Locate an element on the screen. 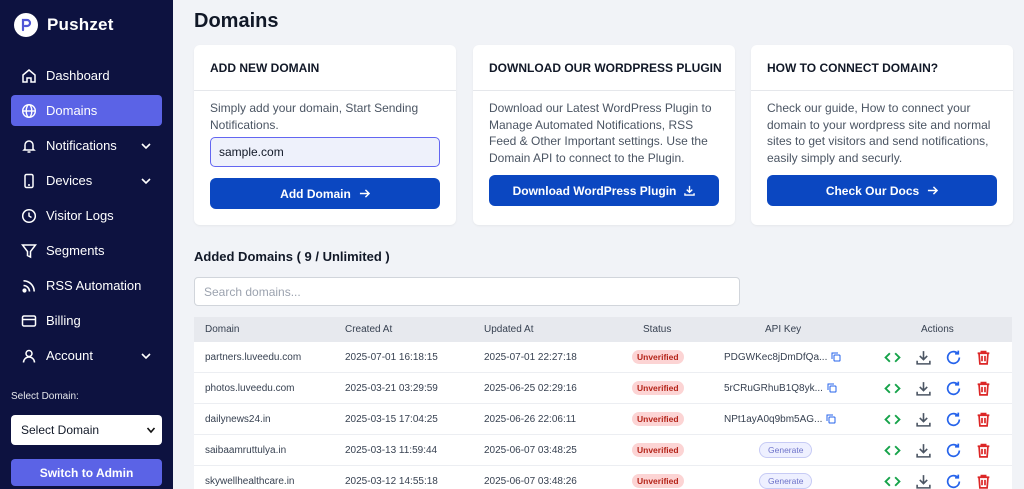 This screenshot has height=489, width=1024. select-domain-dropdown: Select Domain is located at coordinates (86, 430).